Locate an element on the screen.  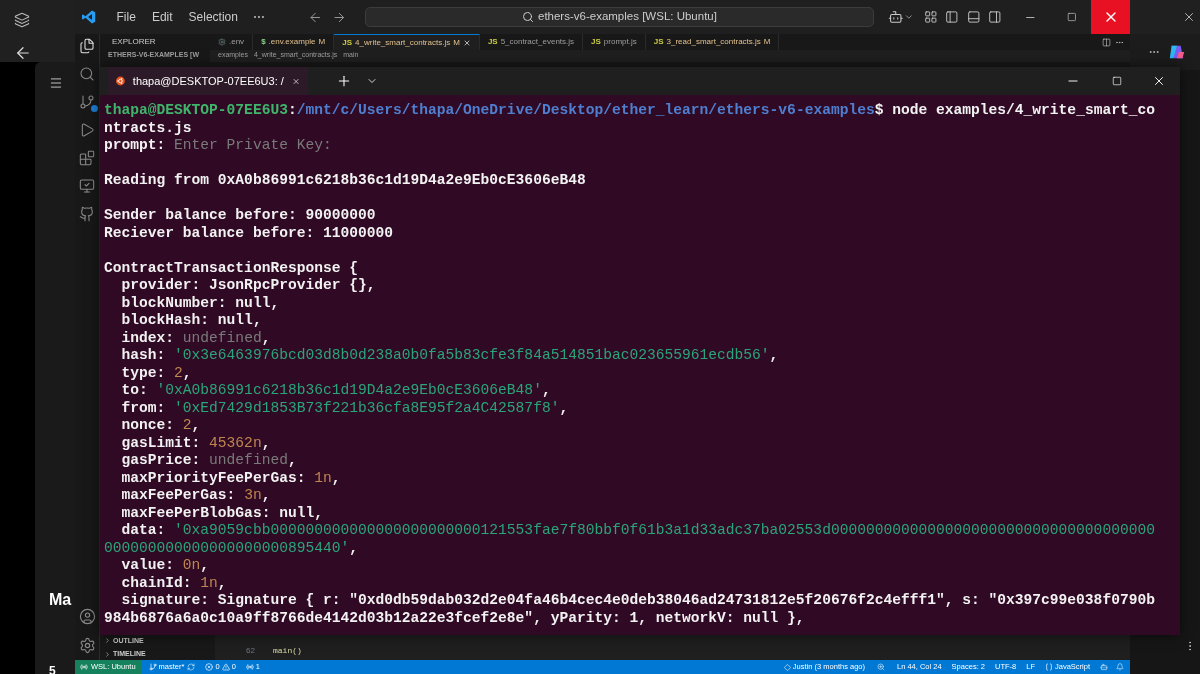
terminal-line: 000000000000000000000895440', is located at coordinates (231, 548).